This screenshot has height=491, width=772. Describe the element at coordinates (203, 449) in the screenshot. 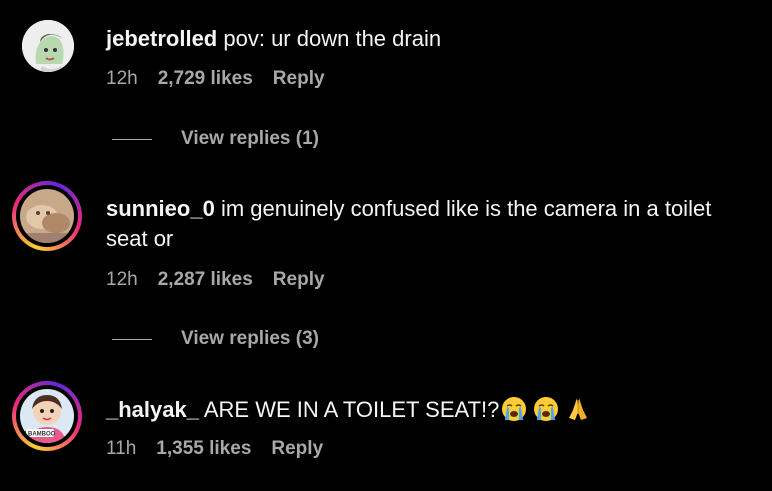

I see `comment-likes: 1,355 likes` at that location.